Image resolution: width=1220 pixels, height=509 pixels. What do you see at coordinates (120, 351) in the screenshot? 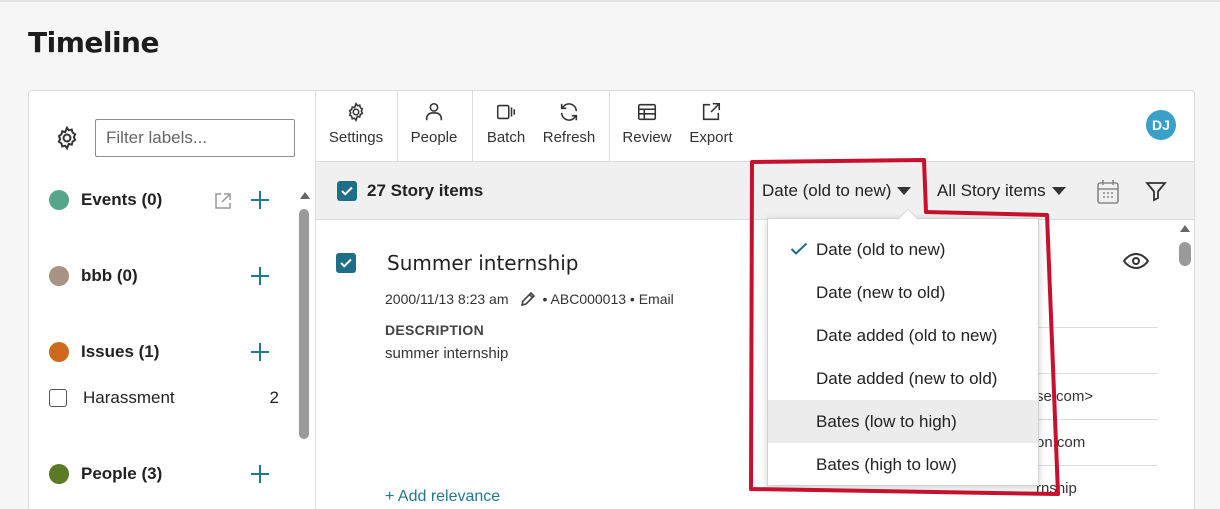
I see `label-group-name: Issues (1)` at bounding box center [120, 351].